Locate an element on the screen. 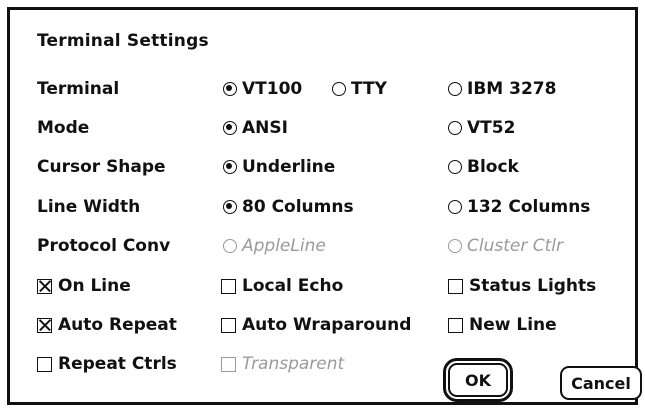  checkbox-status-lights: Status Lights is located at coordinates (522, 286).